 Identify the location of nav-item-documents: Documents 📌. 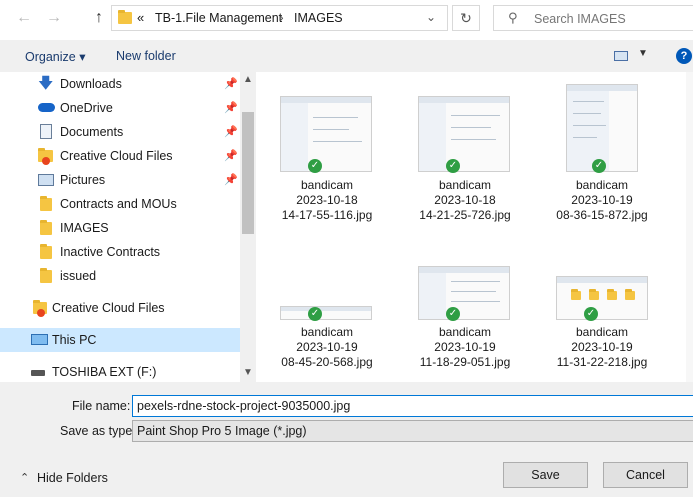
(120, 132).